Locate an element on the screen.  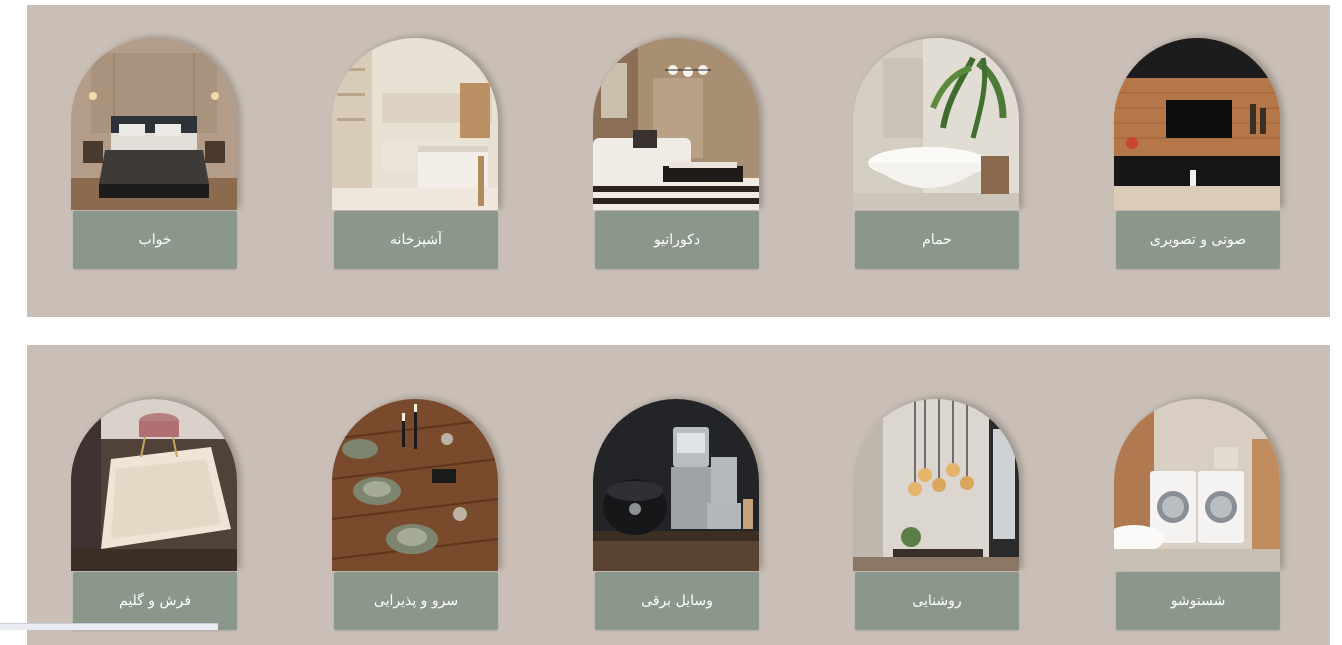
category-card-audio-video: صوتی و تصویری is located at coordinates (1198, 153).